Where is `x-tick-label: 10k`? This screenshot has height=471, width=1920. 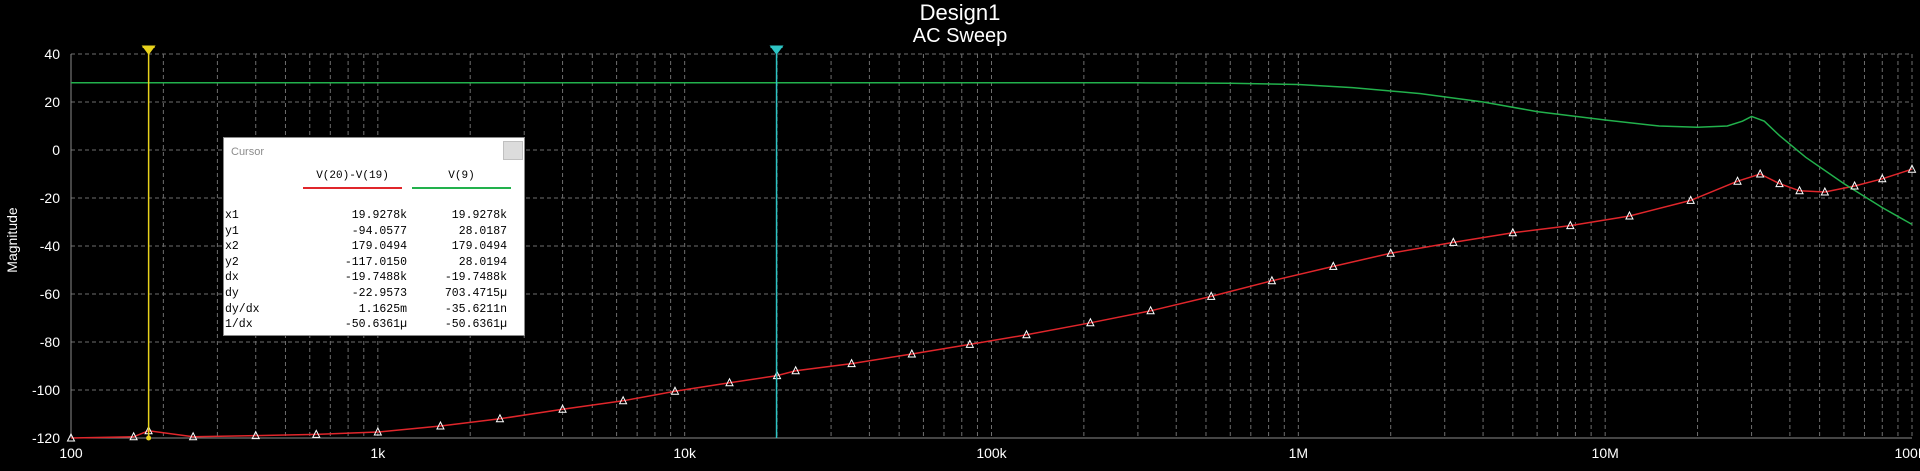 x-tick-label: 10k is located at coordinates (685, 453).